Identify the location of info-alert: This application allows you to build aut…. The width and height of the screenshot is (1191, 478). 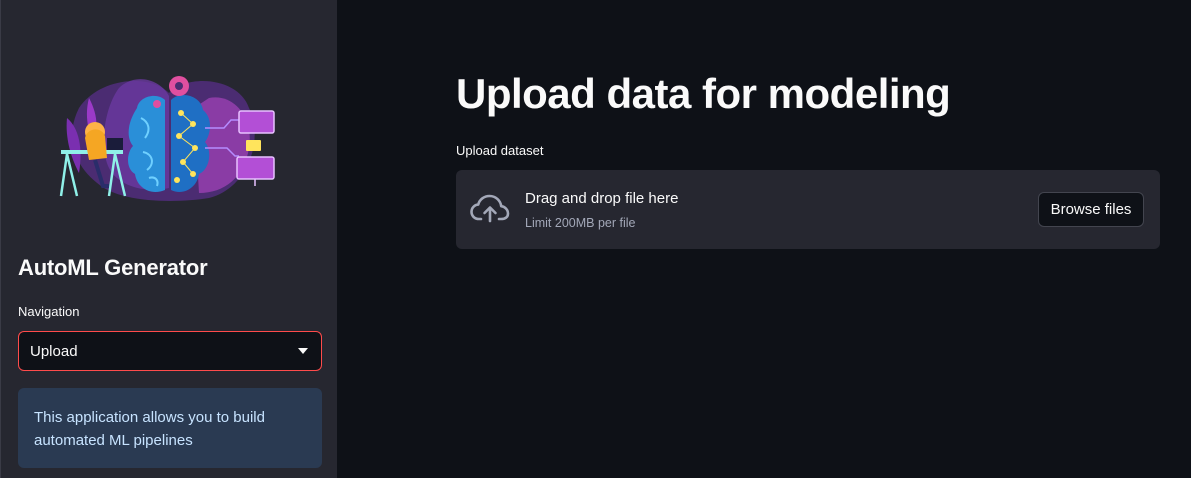
(170, 428).